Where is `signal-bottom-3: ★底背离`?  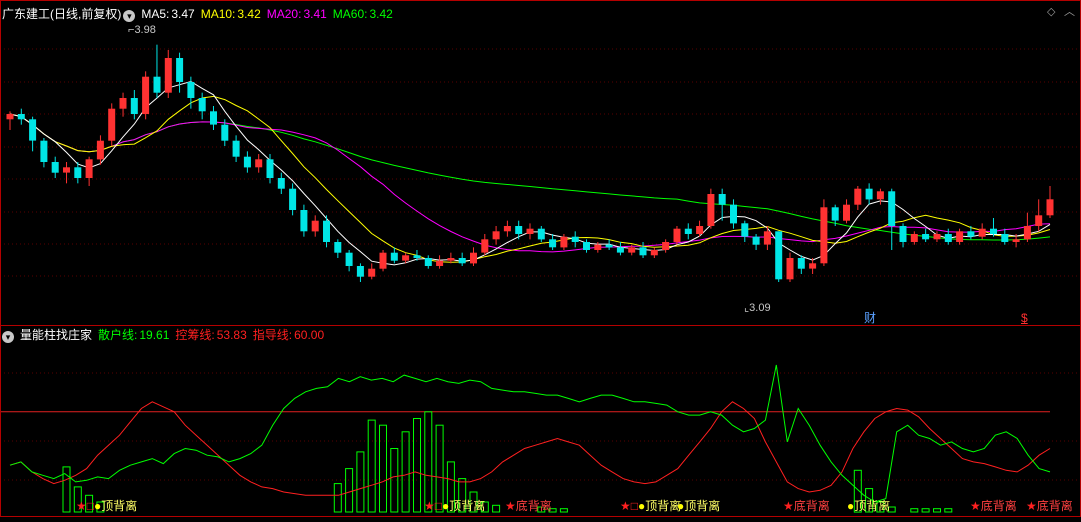
signal-bottom-3: ★底背离 is located at coordinates (993, 506).